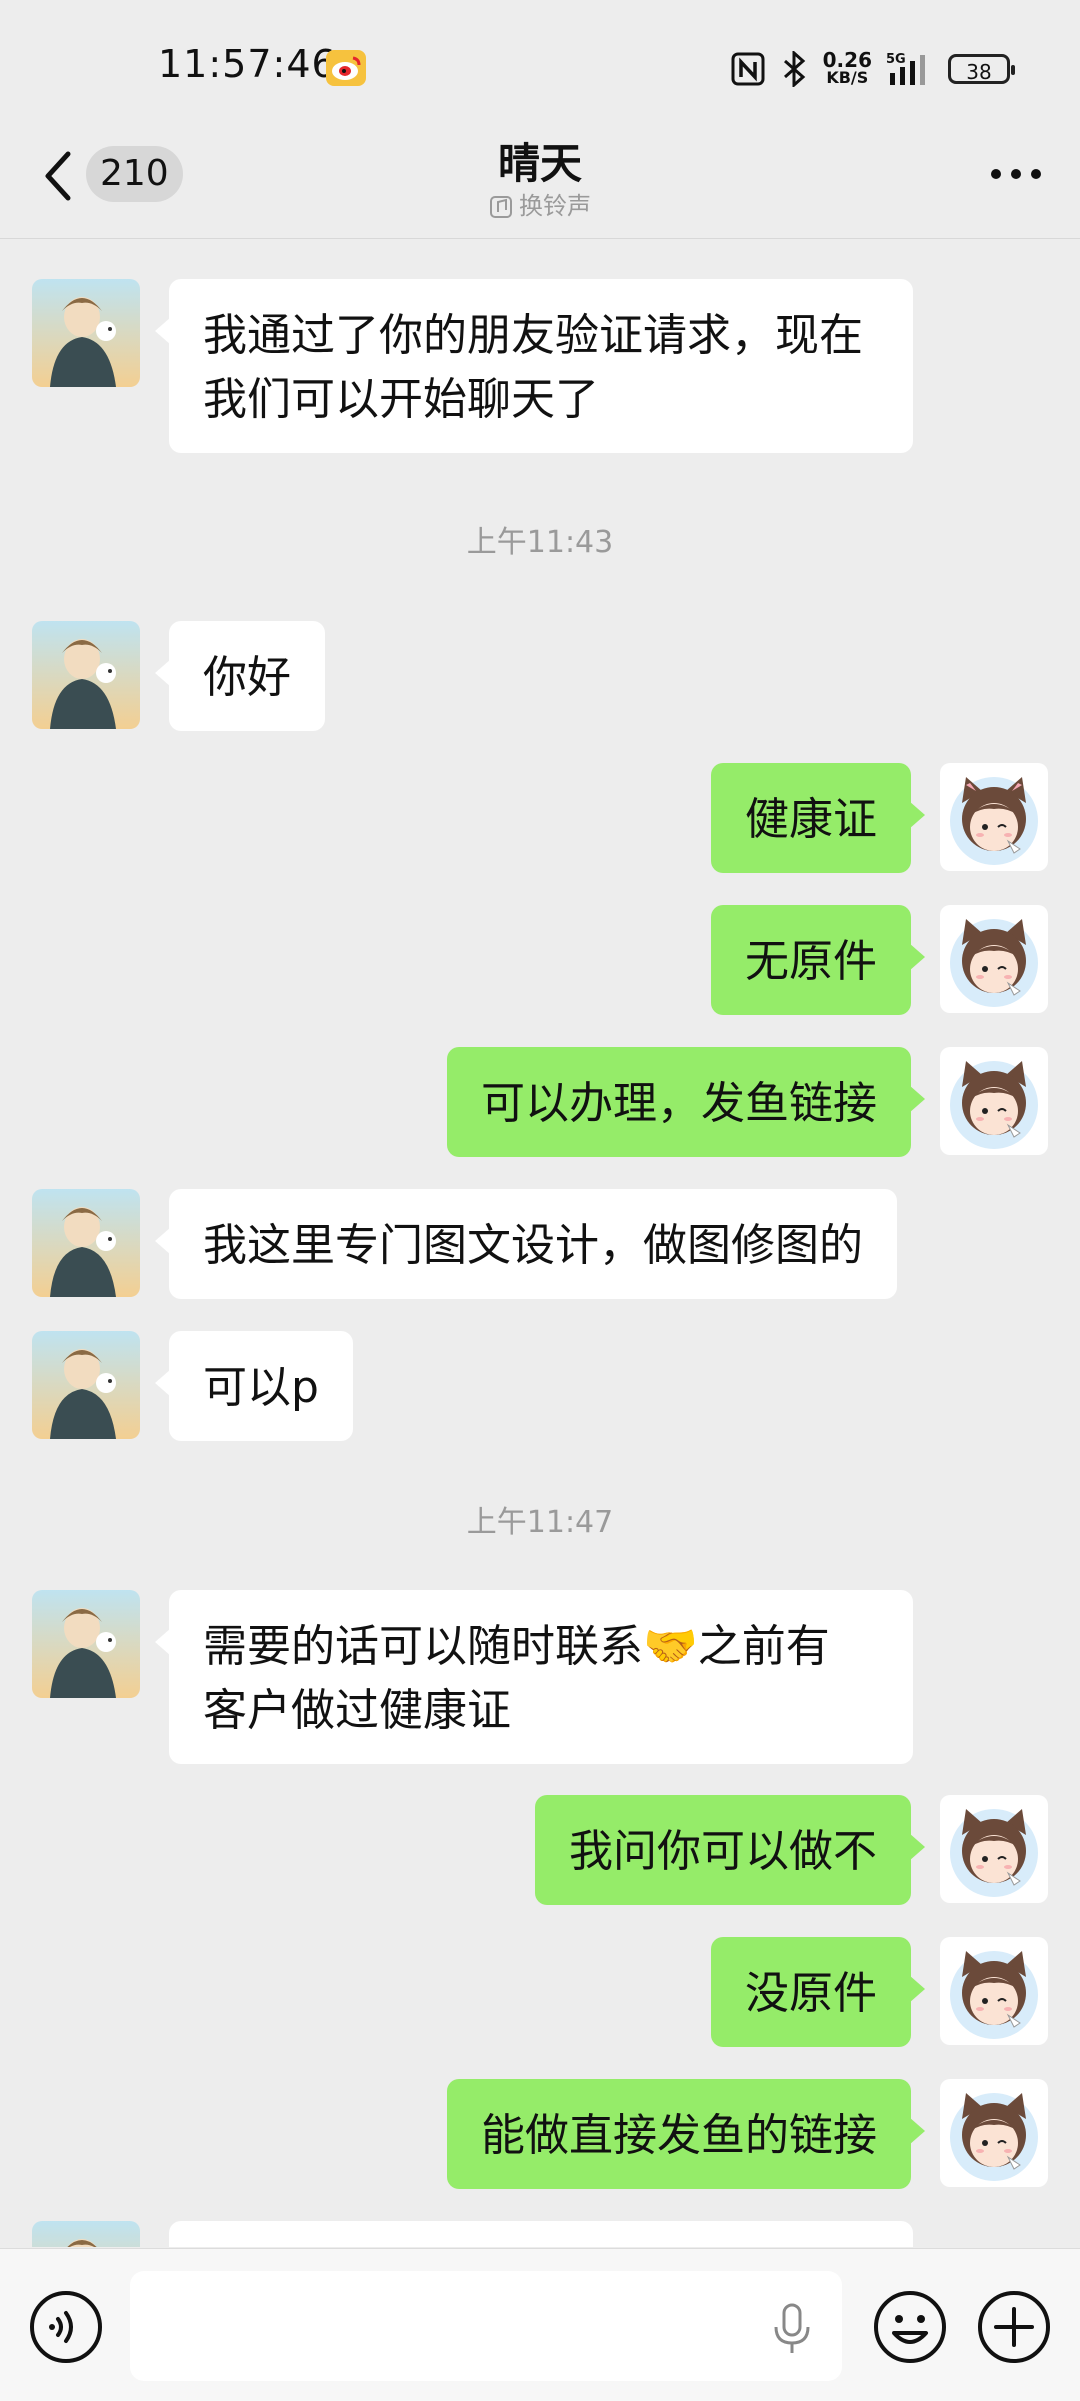  What do you see at coordinates (847, 77) in the screenshot?
I see `network-speed-unit: KB/S` at bounding box center [847, 77].